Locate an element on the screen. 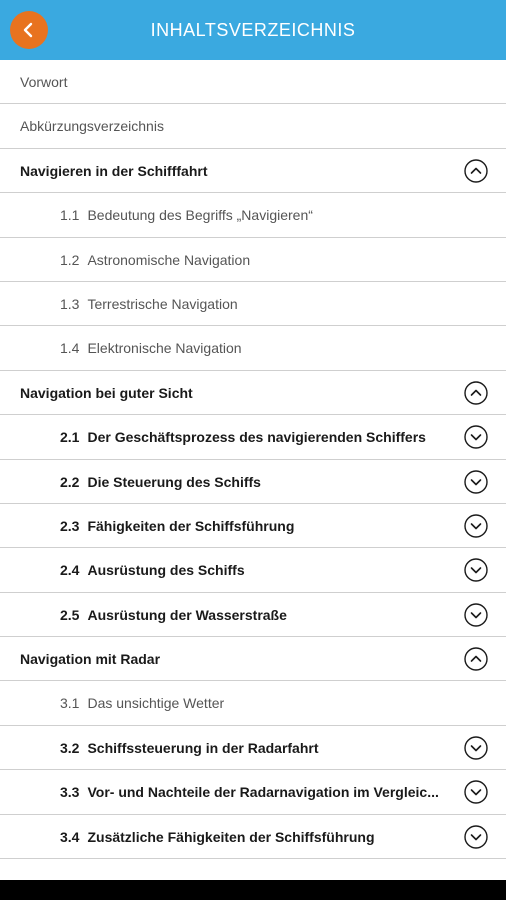  toc-chapter-row: Navigieren in der Schifffahrt is located at coordinates (253, 171).